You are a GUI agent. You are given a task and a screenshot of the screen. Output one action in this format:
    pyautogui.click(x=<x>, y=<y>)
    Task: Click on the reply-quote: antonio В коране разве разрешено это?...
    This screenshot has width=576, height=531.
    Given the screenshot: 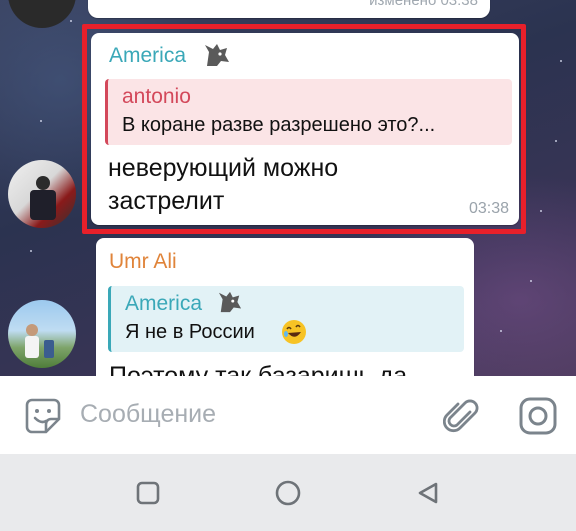 What is the action you would take?
    pyautogui.click(x=308, y=112)
    